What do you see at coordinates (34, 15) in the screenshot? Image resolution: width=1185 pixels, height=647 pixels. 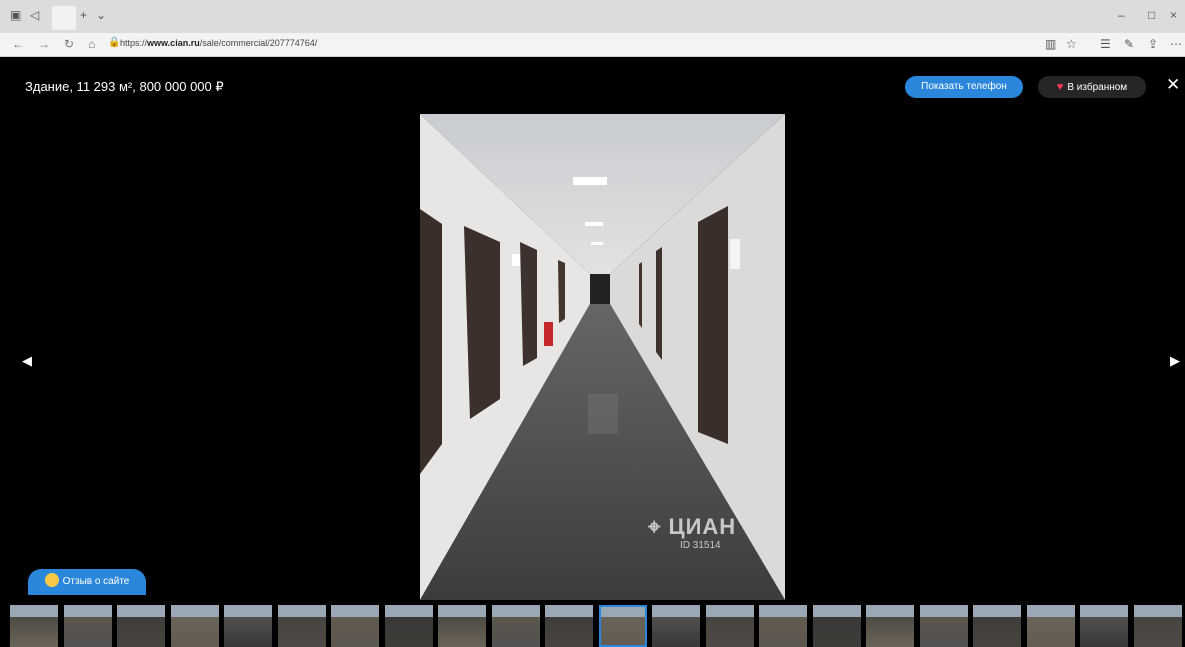 I see `back-tab-icon: ◁` at bounding box center [34, 15].